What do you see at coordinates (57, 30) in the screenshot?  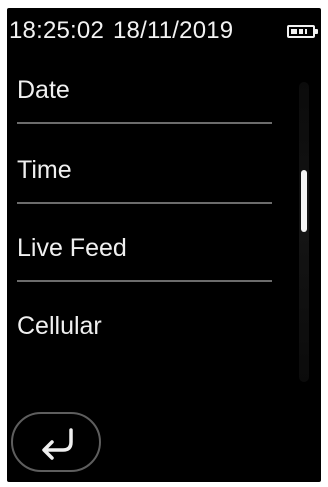 I see `status-time: 18:25:02` at bounding box center [57, 30].